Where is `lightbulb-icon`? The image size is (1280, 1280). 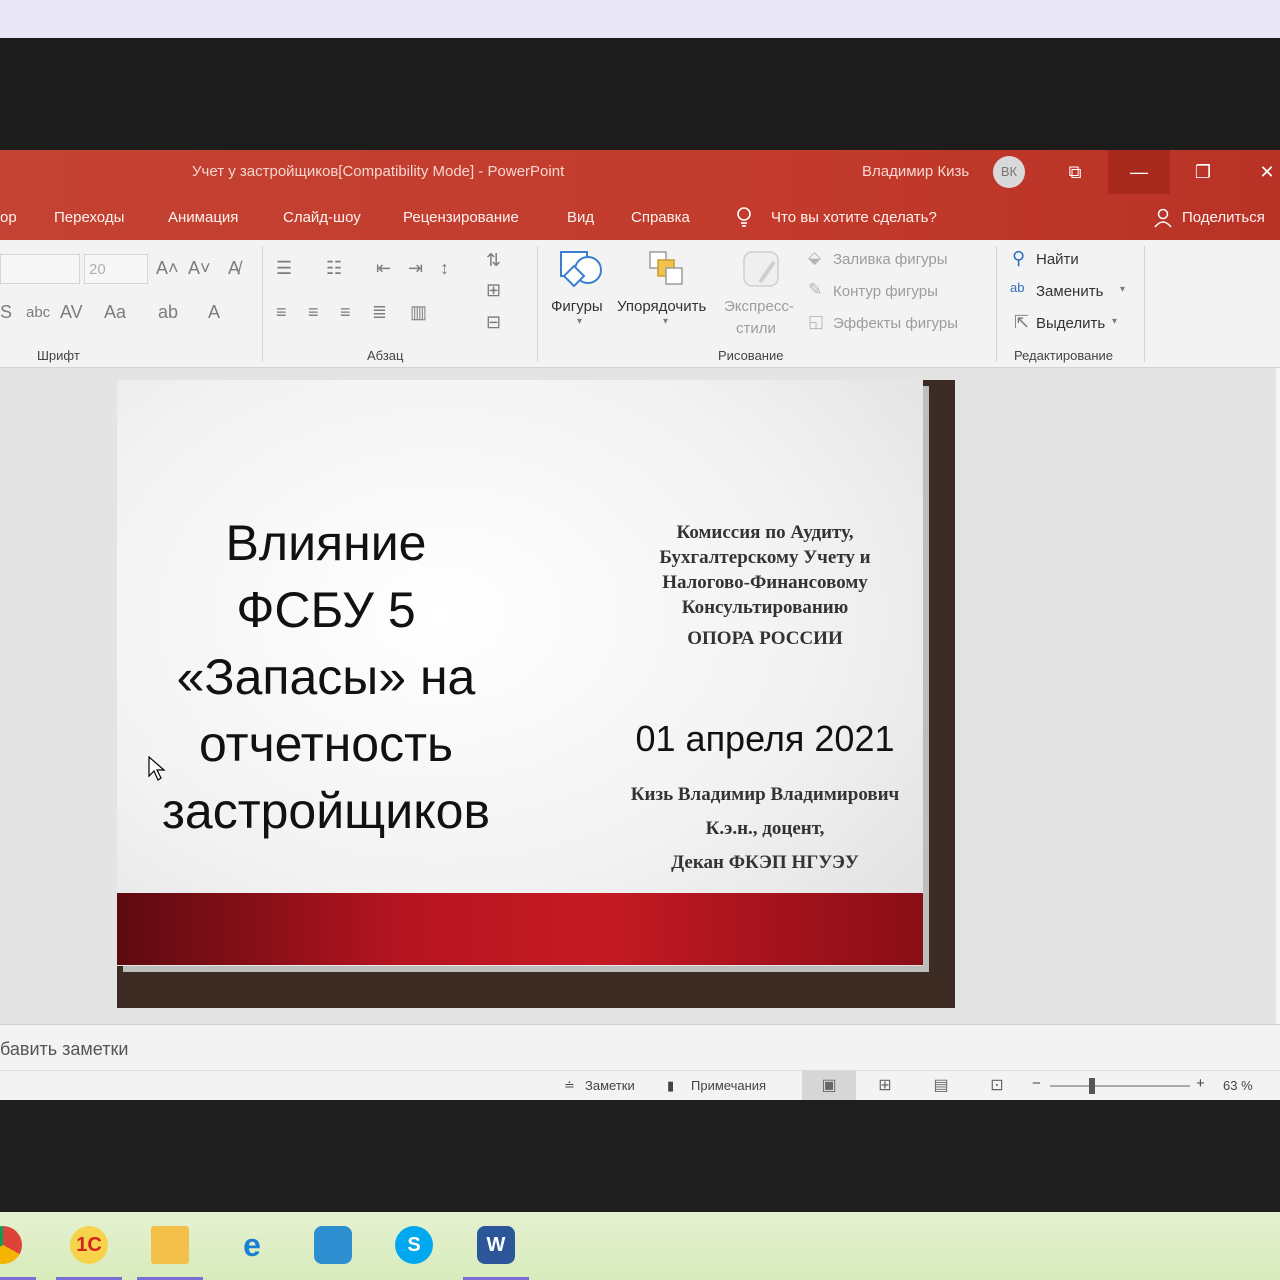
lightbulb-icon is located at coordinates (744, 217).